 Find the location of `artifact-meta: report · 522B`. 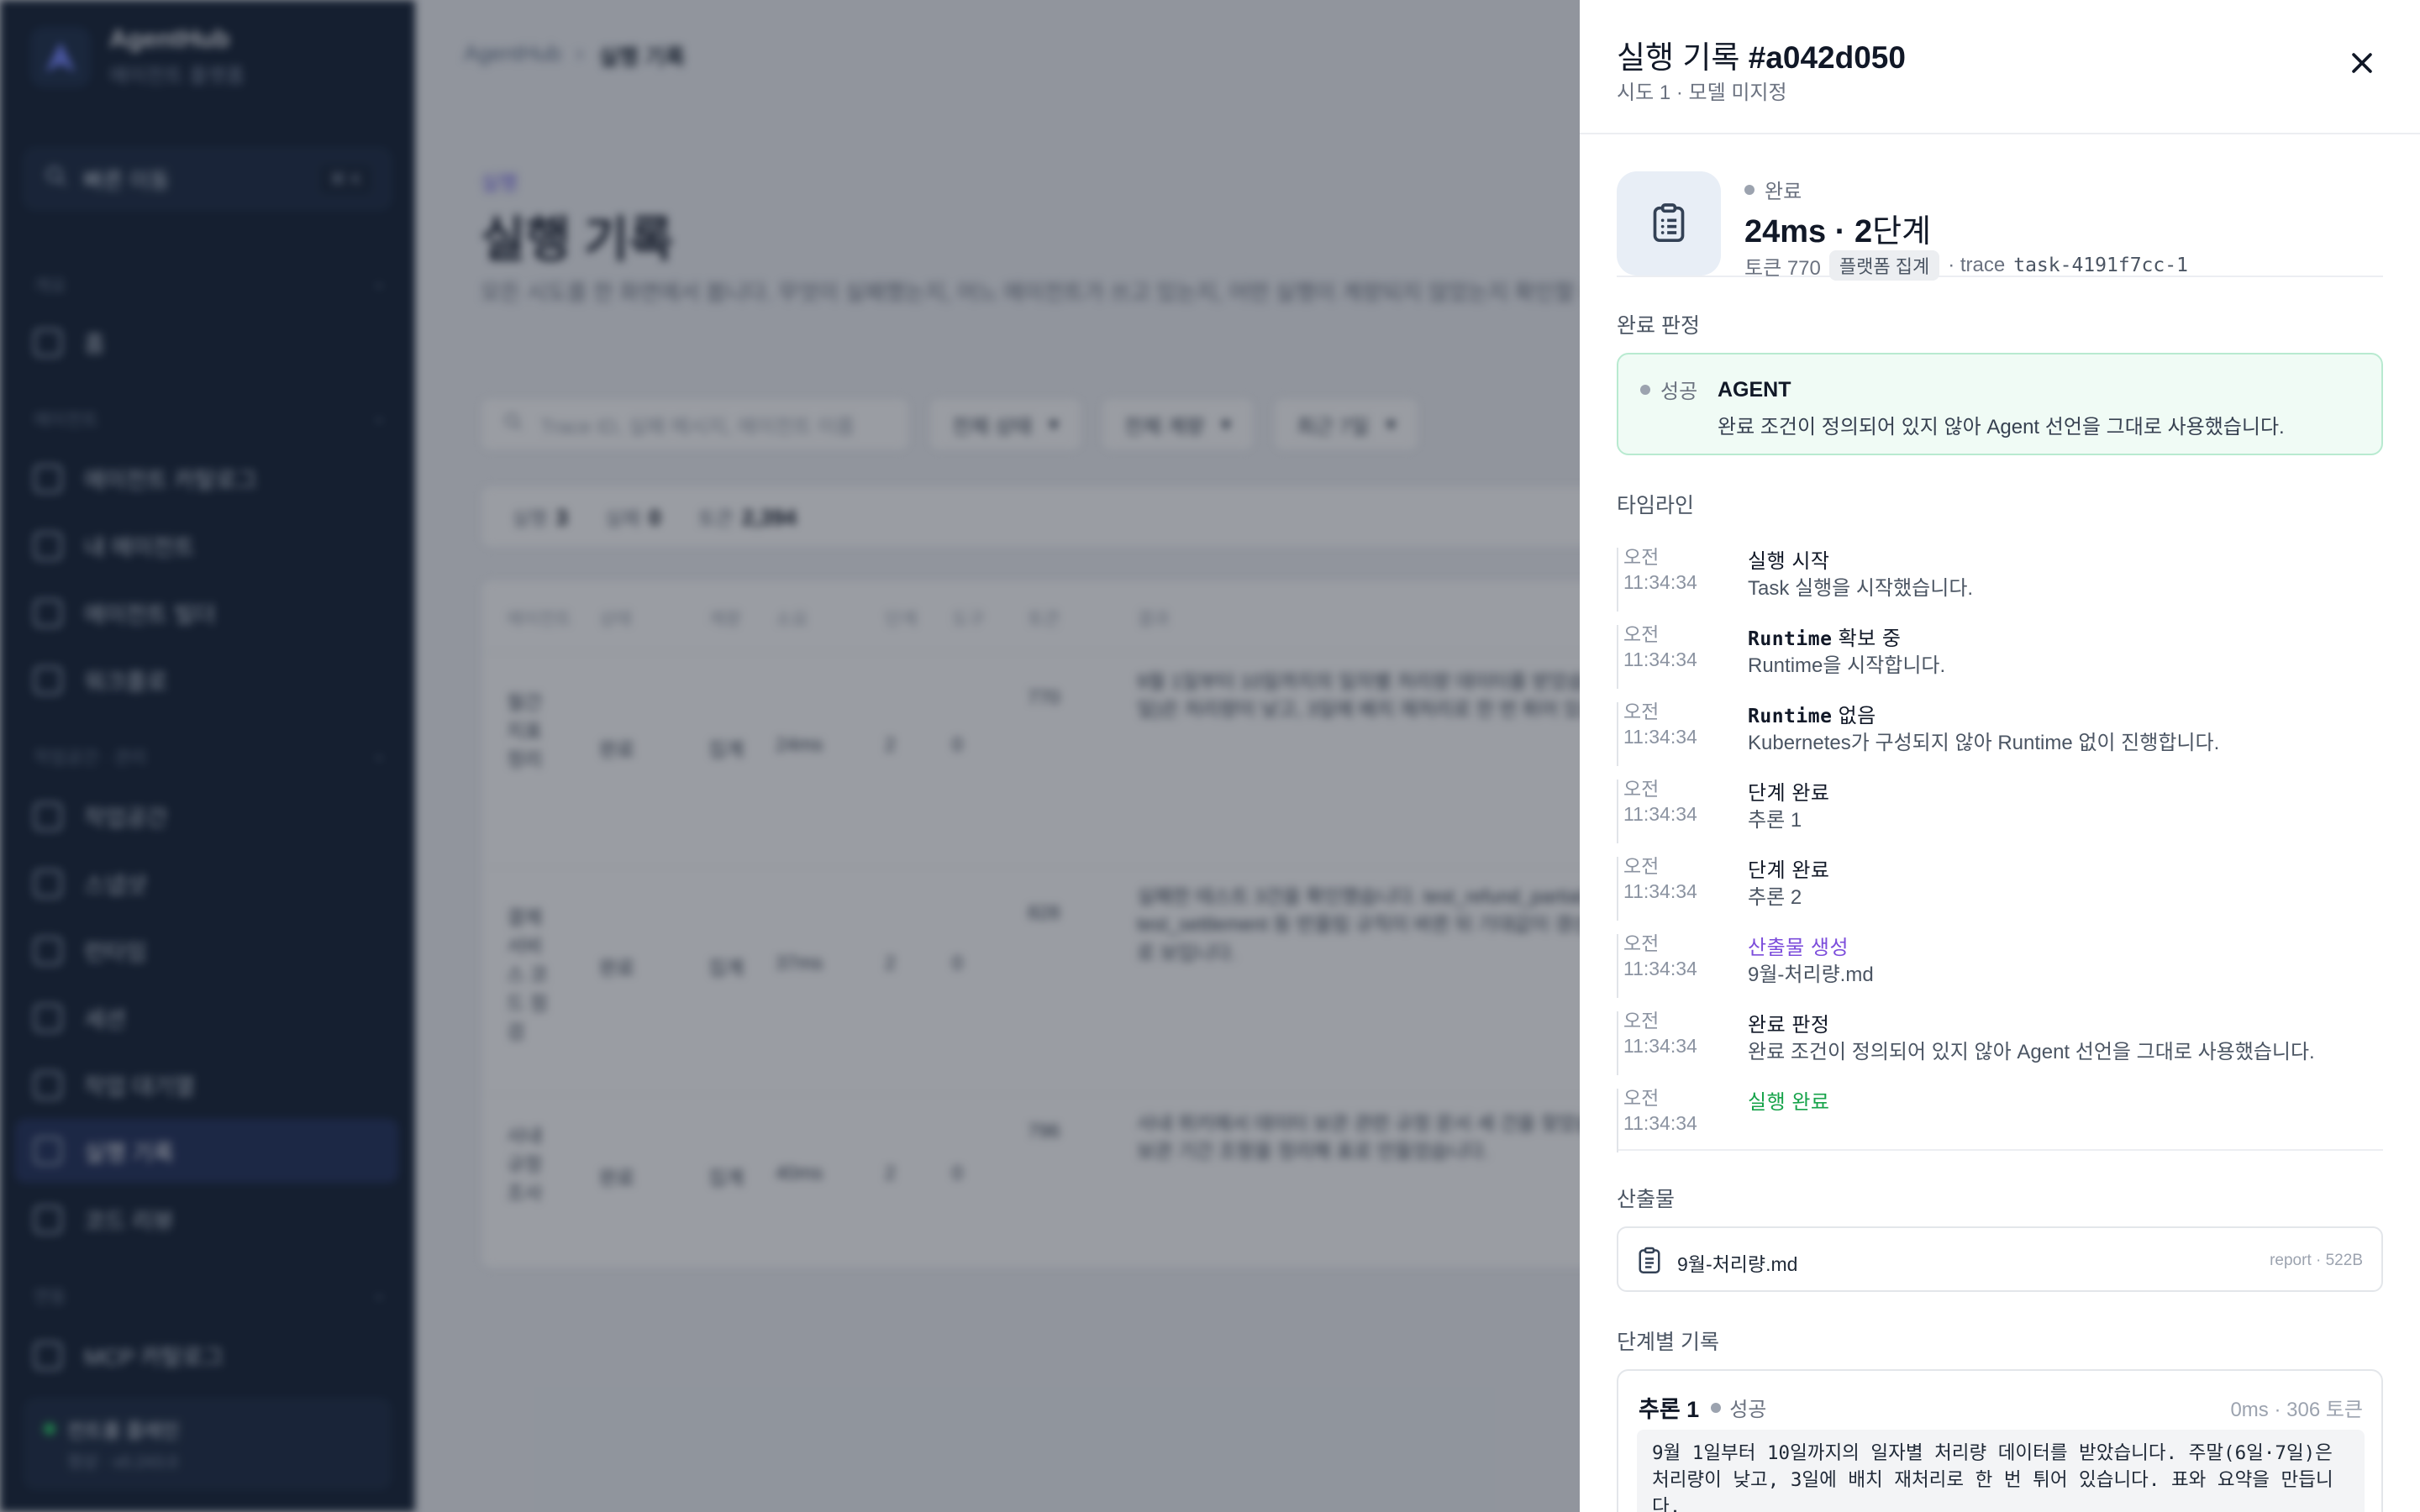

artifact-meta: report · 522B is located at coordinates (2316, 1260).